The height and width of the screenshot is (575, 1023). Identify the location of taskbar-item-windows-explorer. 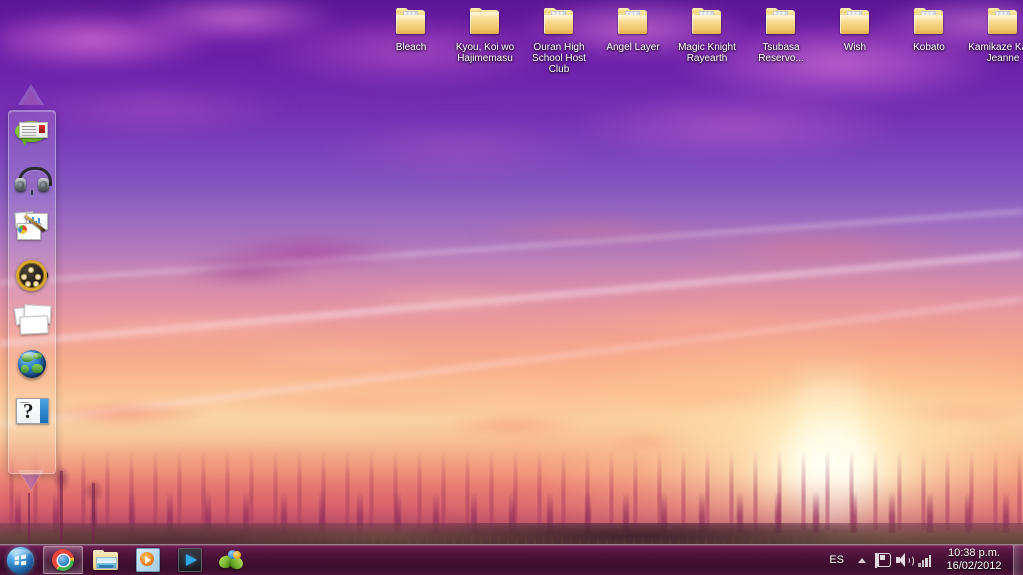
(106, 560).